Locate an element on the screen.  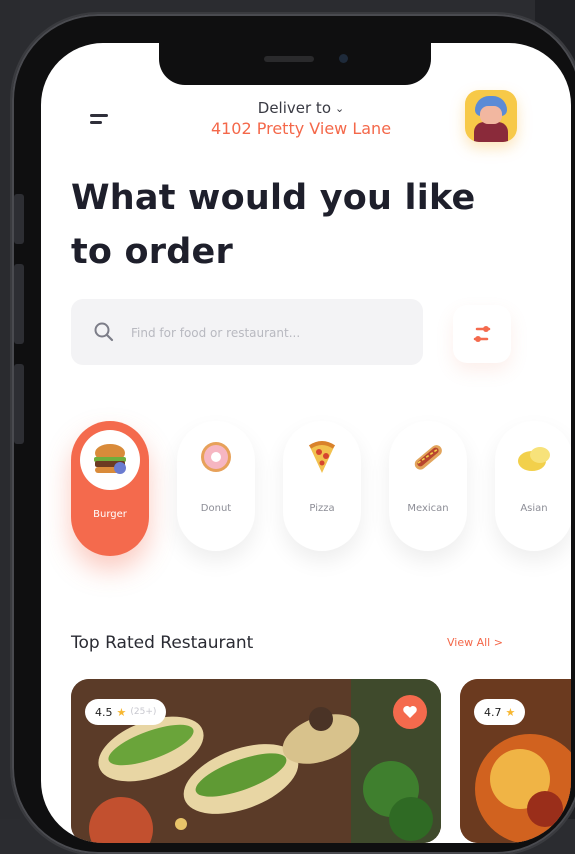
restaurant-card: 4.7 ★ is located at coordinates (515, 761).